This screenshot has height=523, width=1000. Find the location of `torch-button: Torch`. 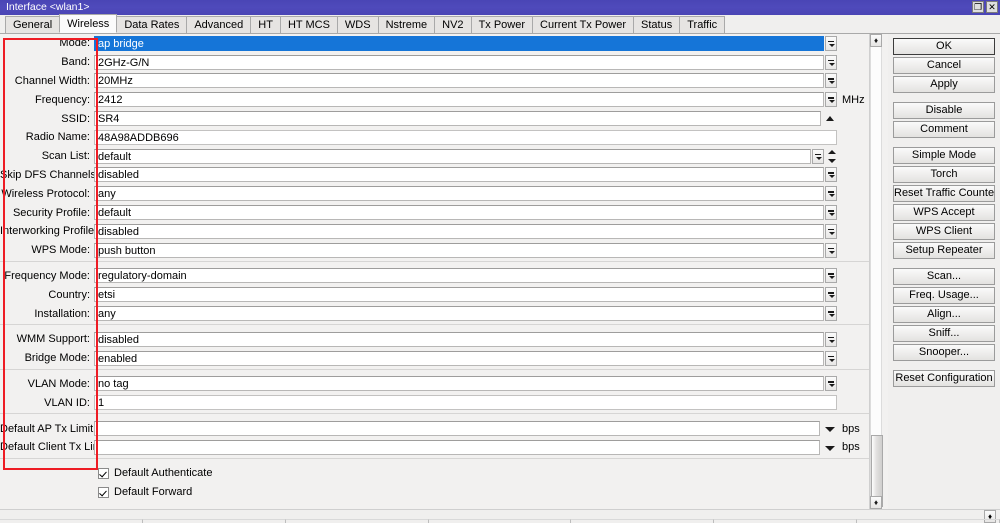

torch-button: Torch is located at coordinates (944, 174).